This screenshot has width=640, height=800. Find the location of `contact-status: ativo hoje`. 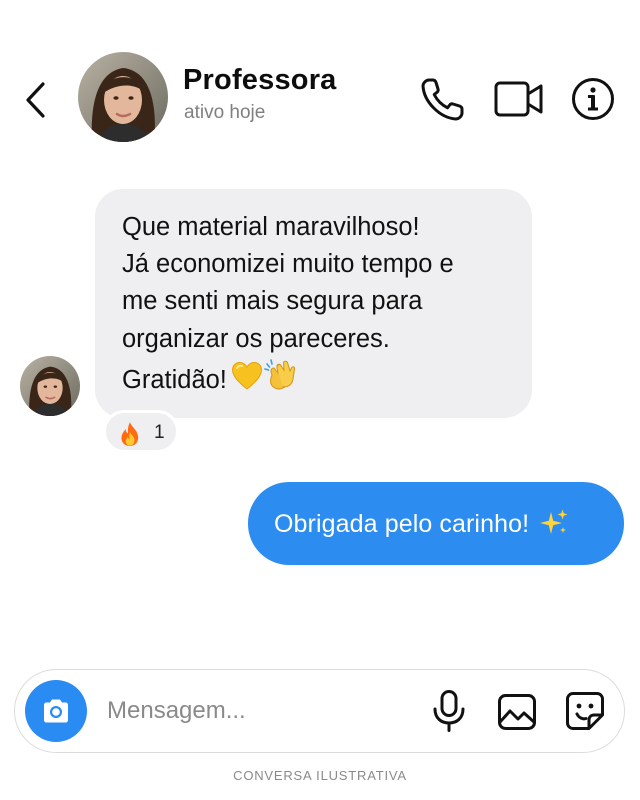

contact-status: ativo hoje is located at coordinates (225, 112).